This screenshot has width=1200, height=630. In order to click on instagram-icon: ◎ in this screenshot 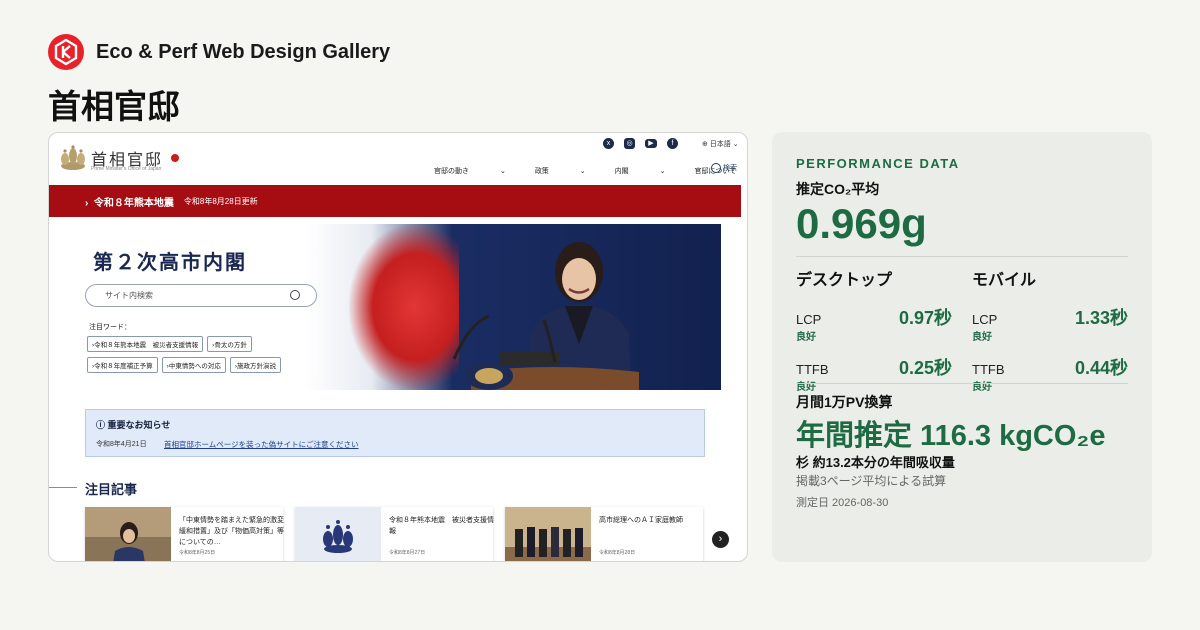, I will do `click(629, 143)`.